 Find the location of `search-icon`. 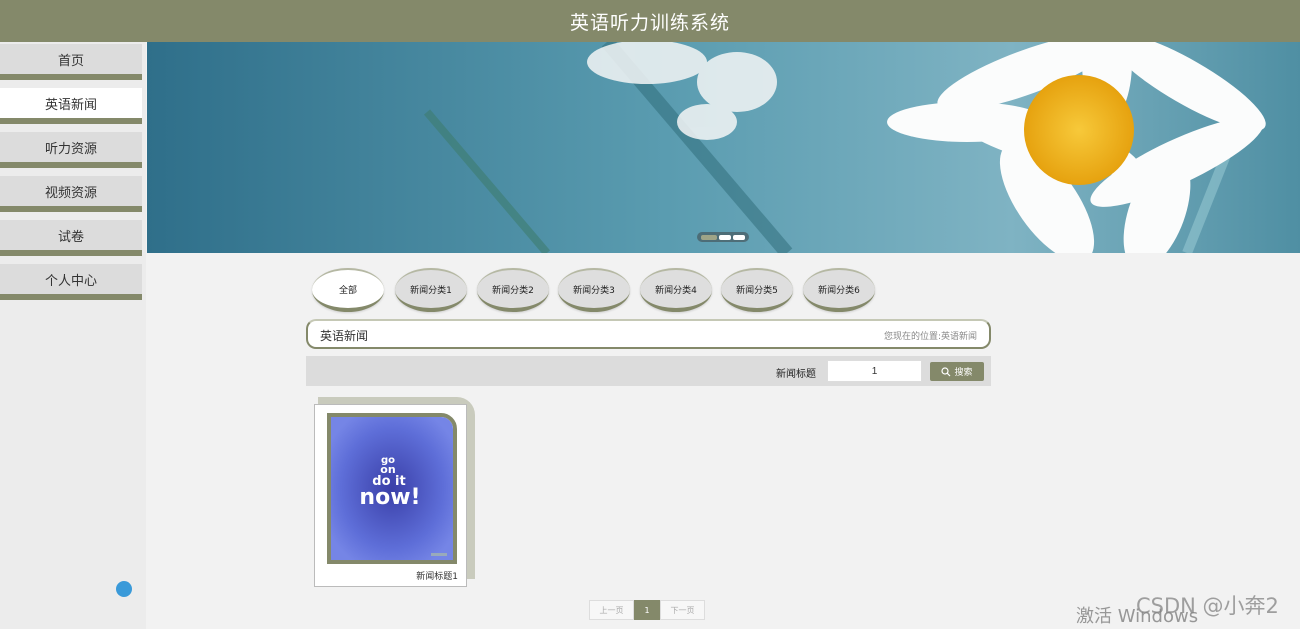

search-icon is located at coordinates (946, 371).